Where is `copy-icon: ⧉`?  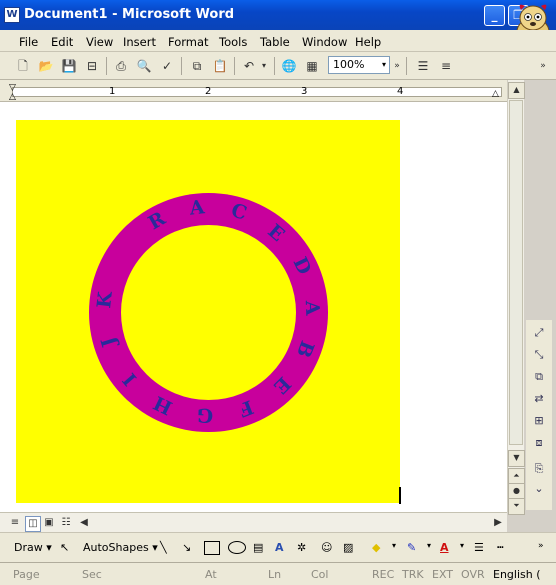 copy-icon: ⧉ is located at coordinates (197, 66).